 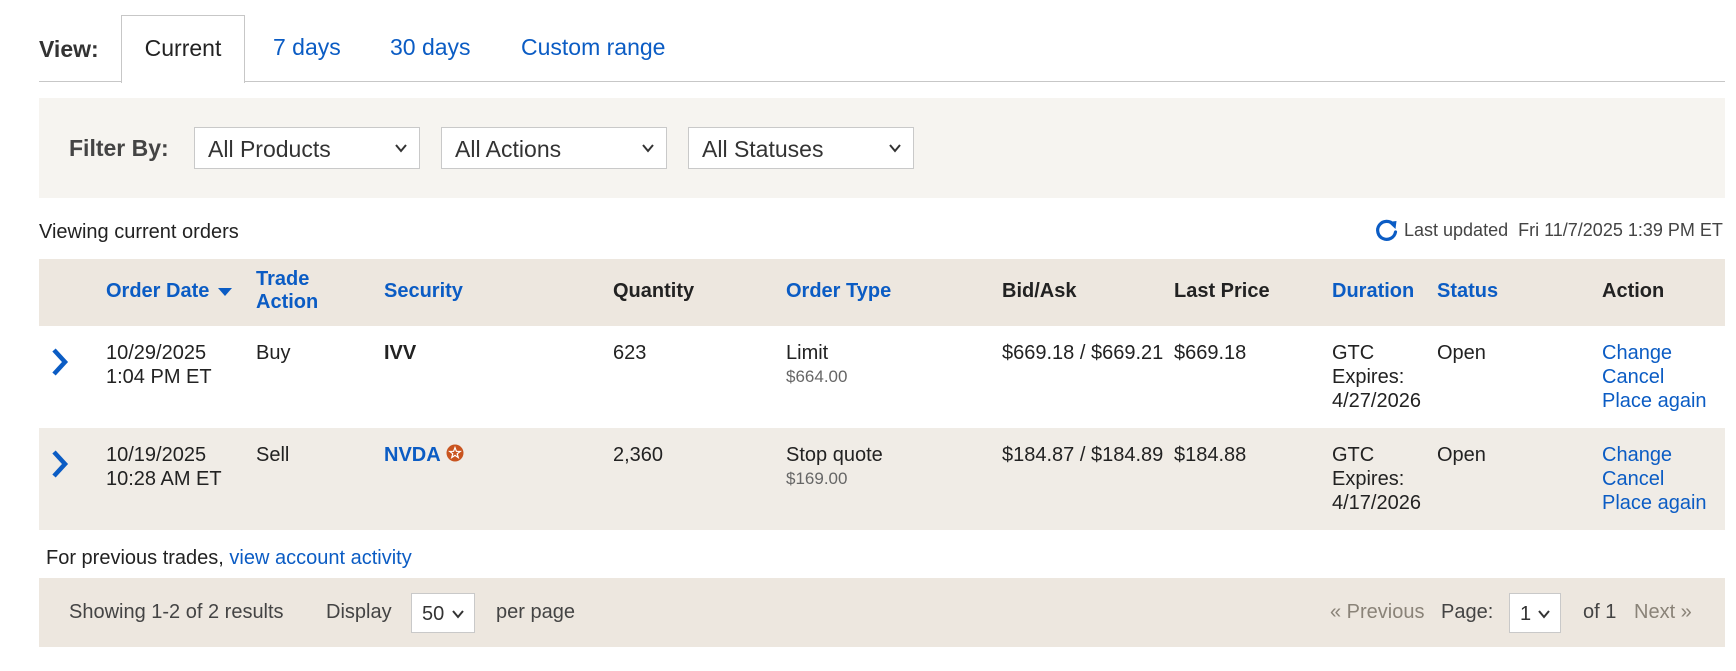 I want to click on duration-cell: GTC Expires: 4/17/2026, so click(x=1376, y=479).